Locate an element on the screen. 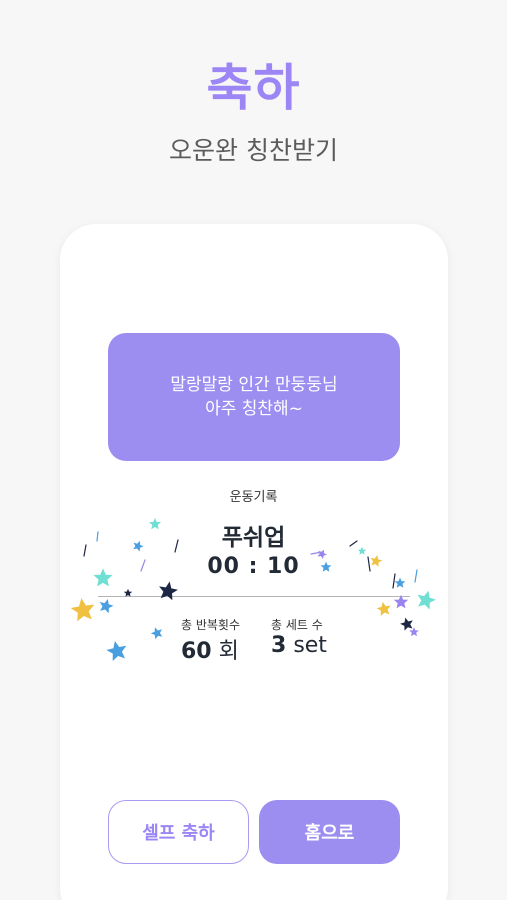 Image resolution: width=507 pixels, height=900 pixels. reps-number: 60 is located at coordinates (196, 651).